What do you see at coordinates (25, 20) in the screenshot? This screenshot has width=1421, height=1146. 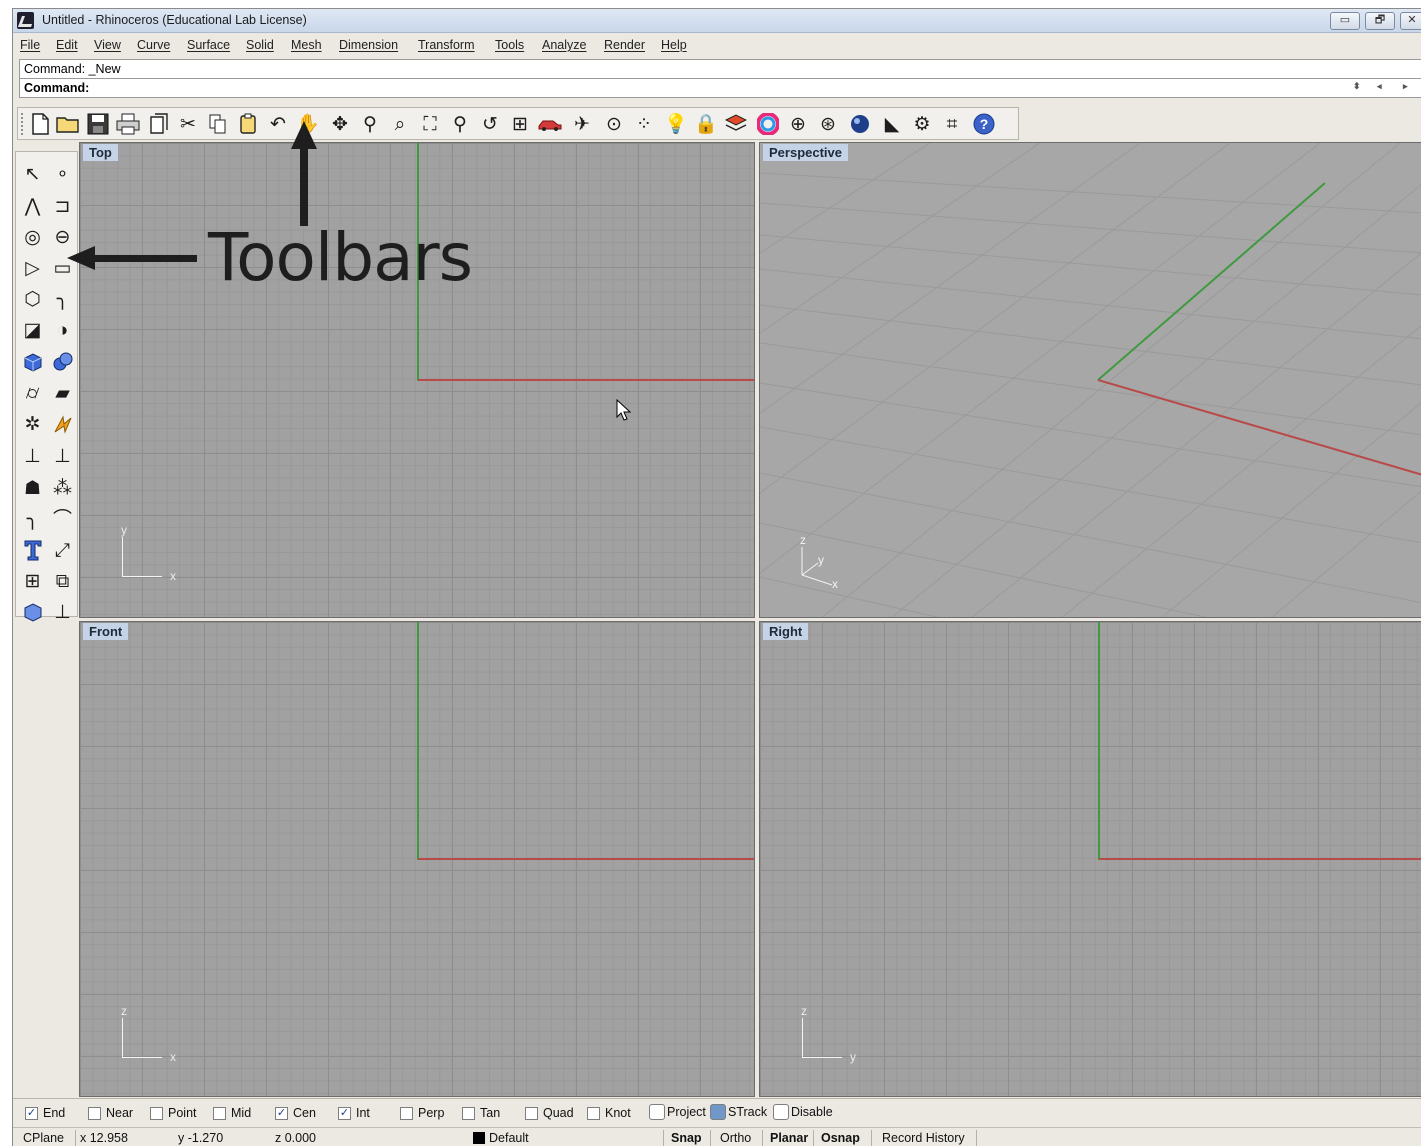 I see `rhino-app-icon` at bounding box center [25, 20].